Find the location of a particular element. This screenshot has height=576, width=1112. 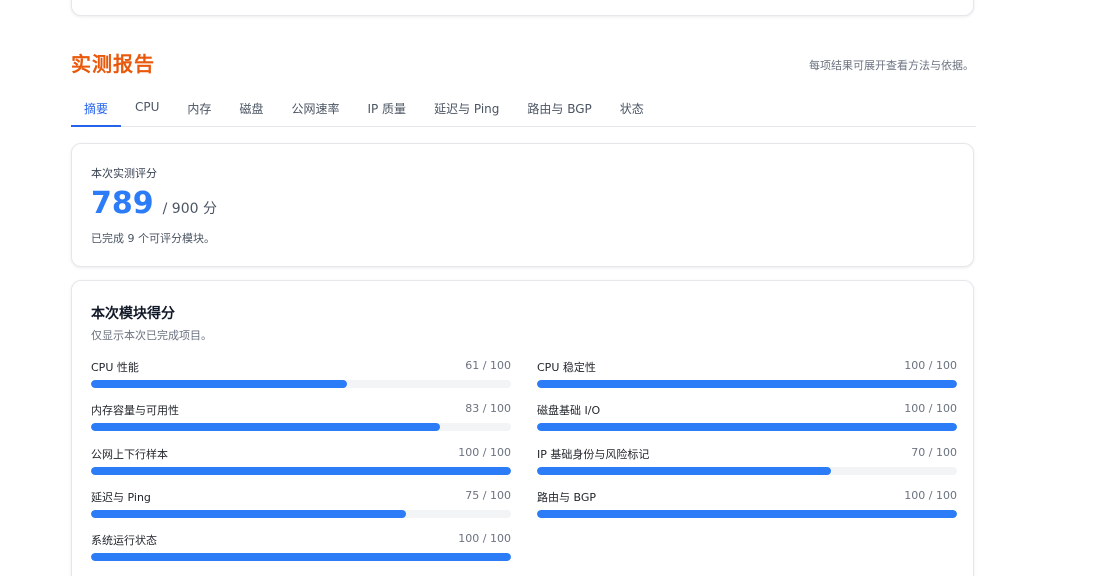

module-scores-title: 本次模块得分 is located at coordinates (133, 314).